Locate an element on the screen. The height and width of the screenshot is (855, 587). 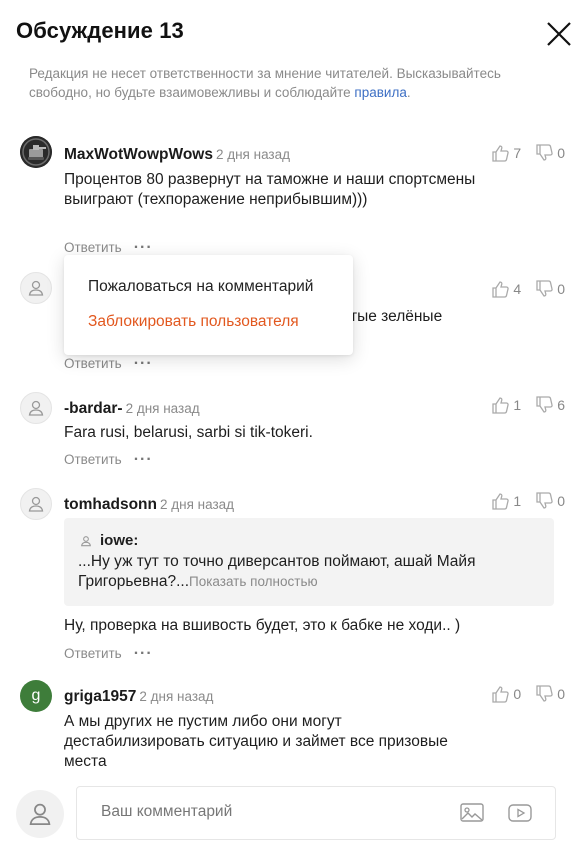
like-count: 0 is located at coordinates (517, 694).